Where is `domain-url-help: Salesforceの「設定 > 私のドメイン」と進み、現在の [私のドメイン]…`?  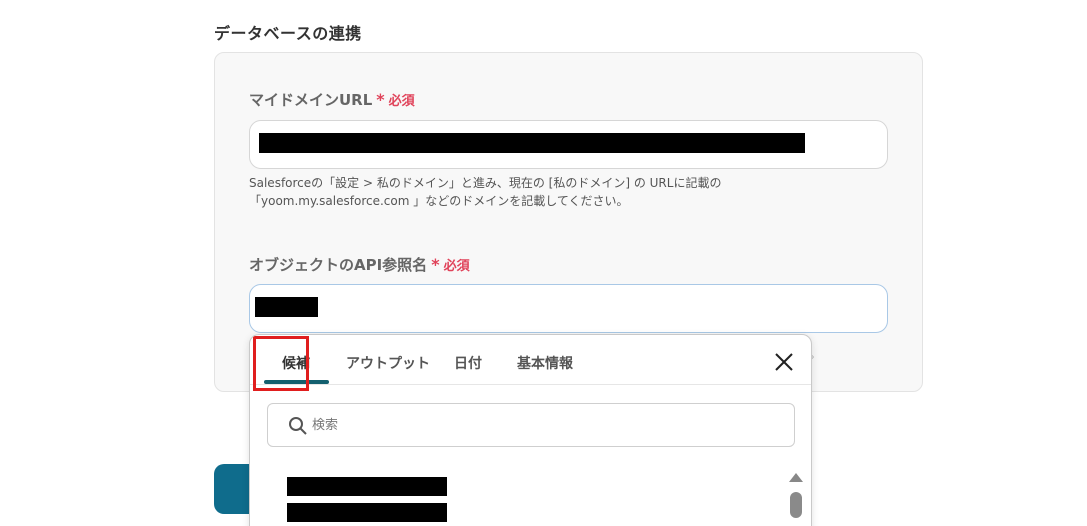
domain-url-help: Salesforceの「設定 > 私のドメイン」と進み、現在の [私のドメイン]… is located at coordinates (569, 192).